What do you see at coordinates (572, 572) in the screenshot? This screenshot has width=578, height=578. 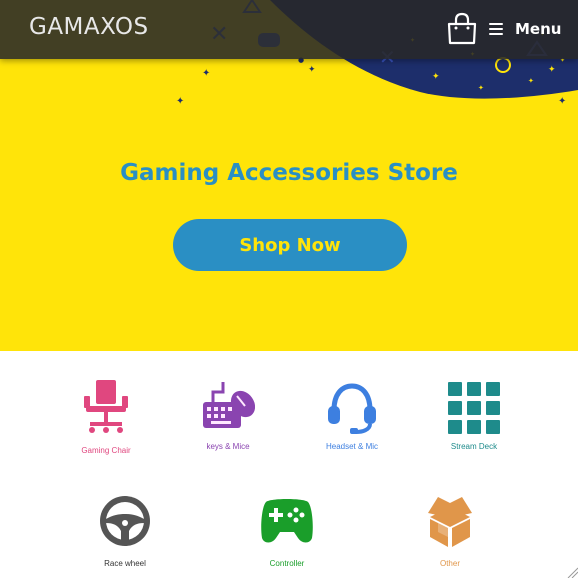 I see `resize-handle-icon` at bounding box center [572, 572].